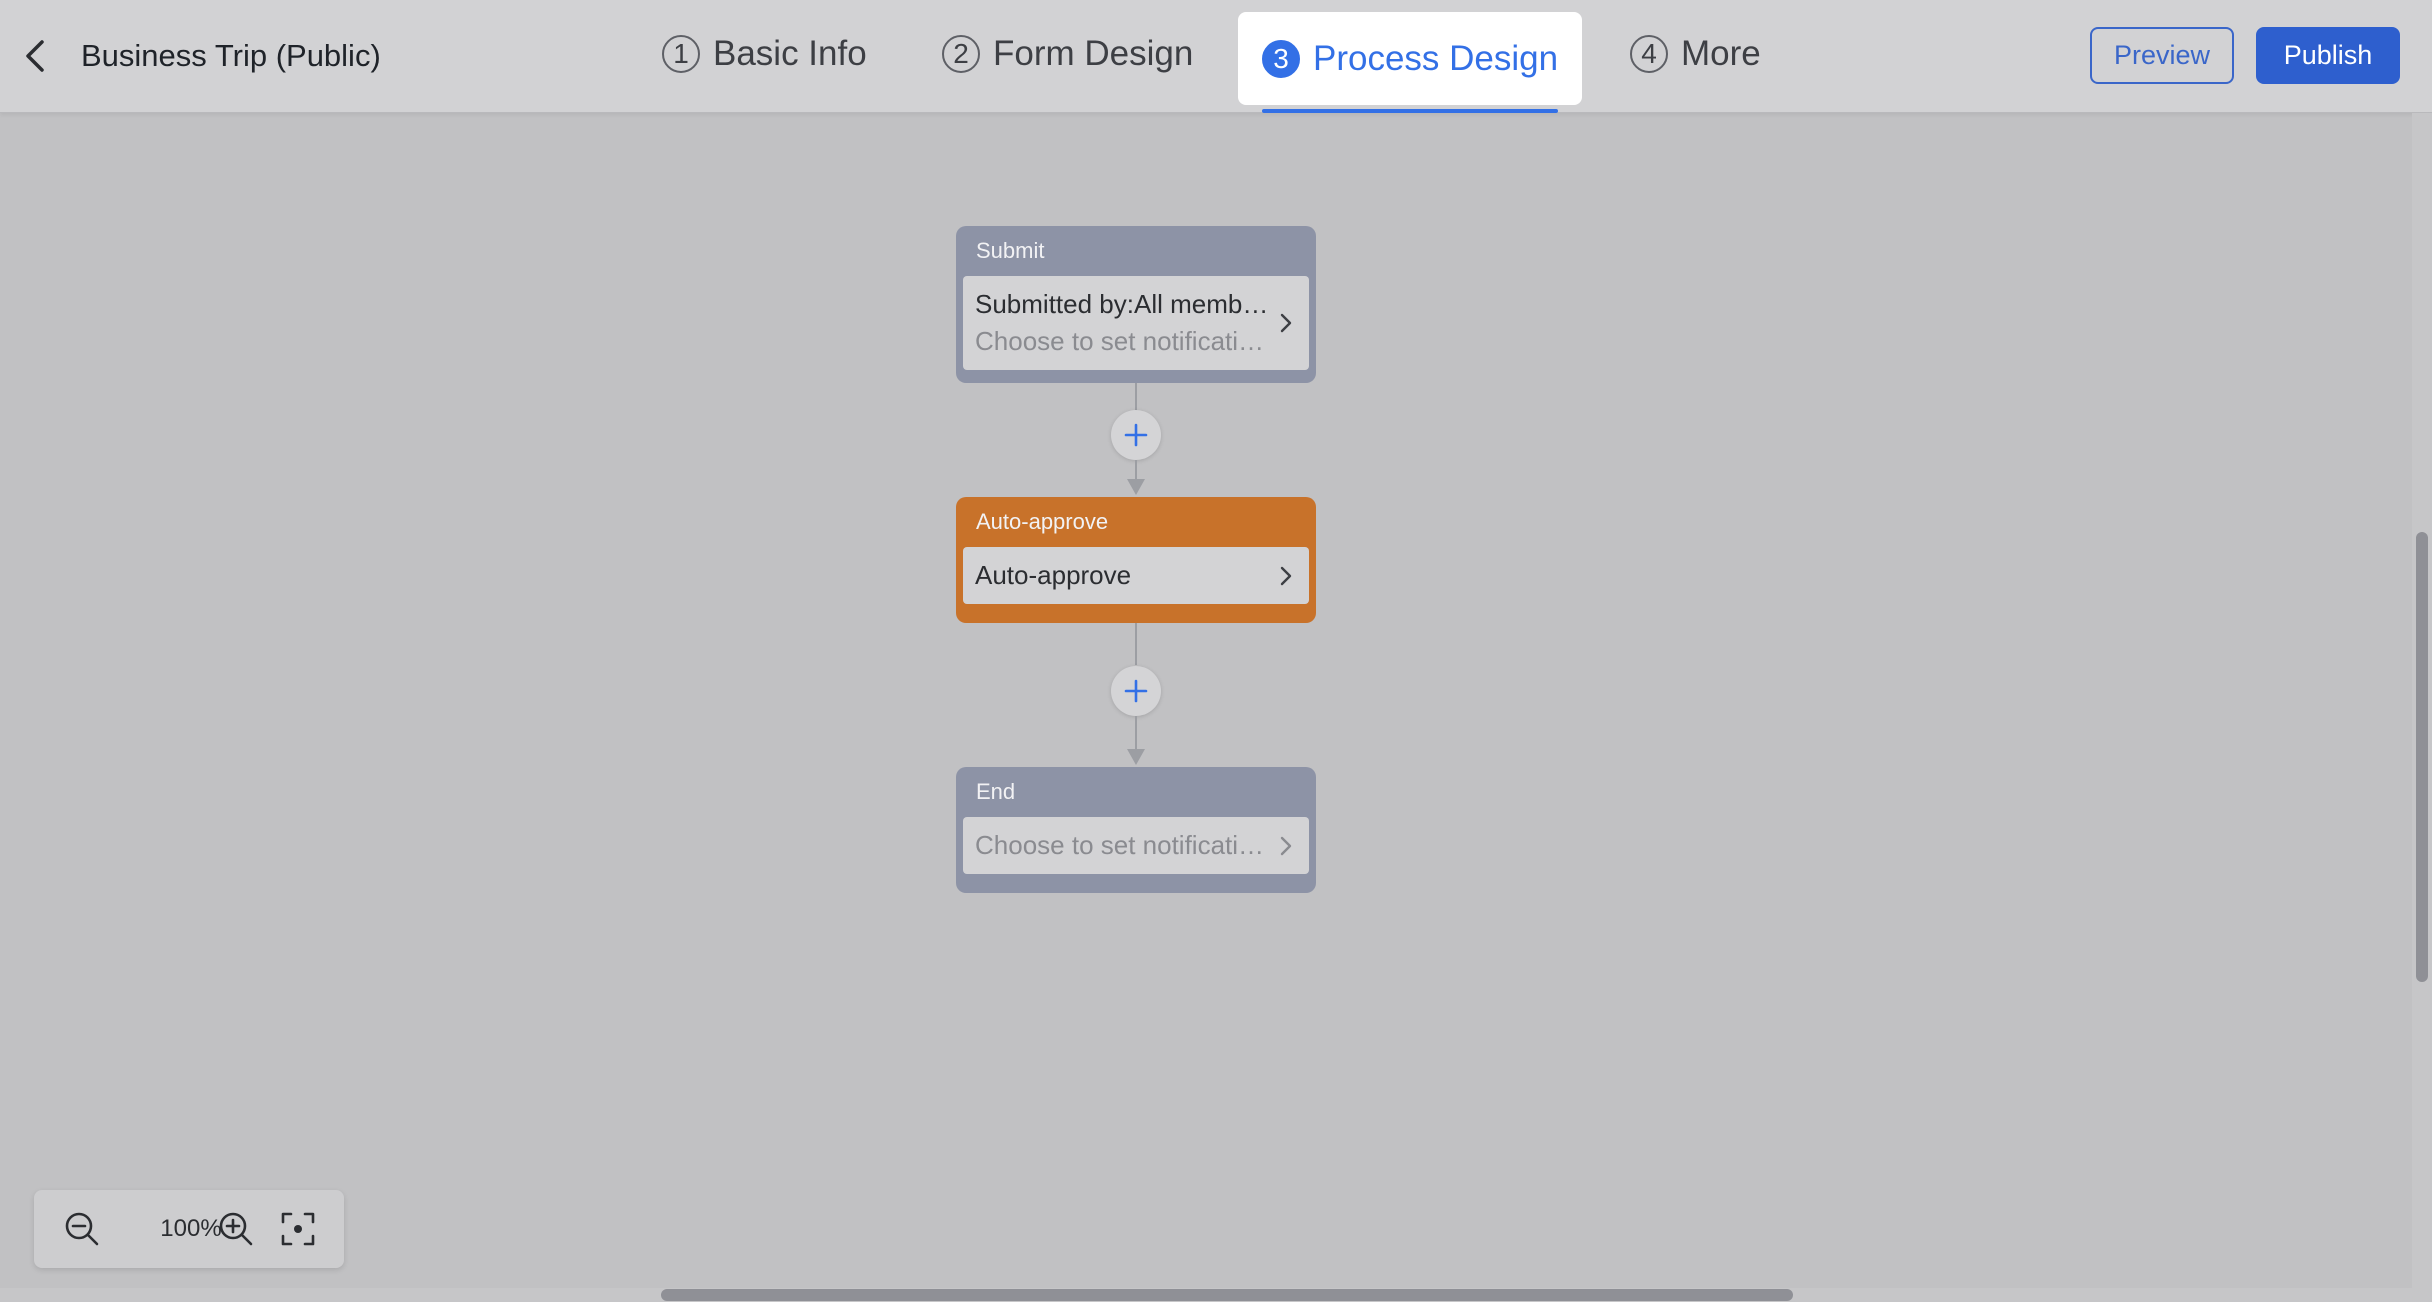 This screenshot has width=2432, height=1302. I want to click on step-number: 1, so click(681, 54).